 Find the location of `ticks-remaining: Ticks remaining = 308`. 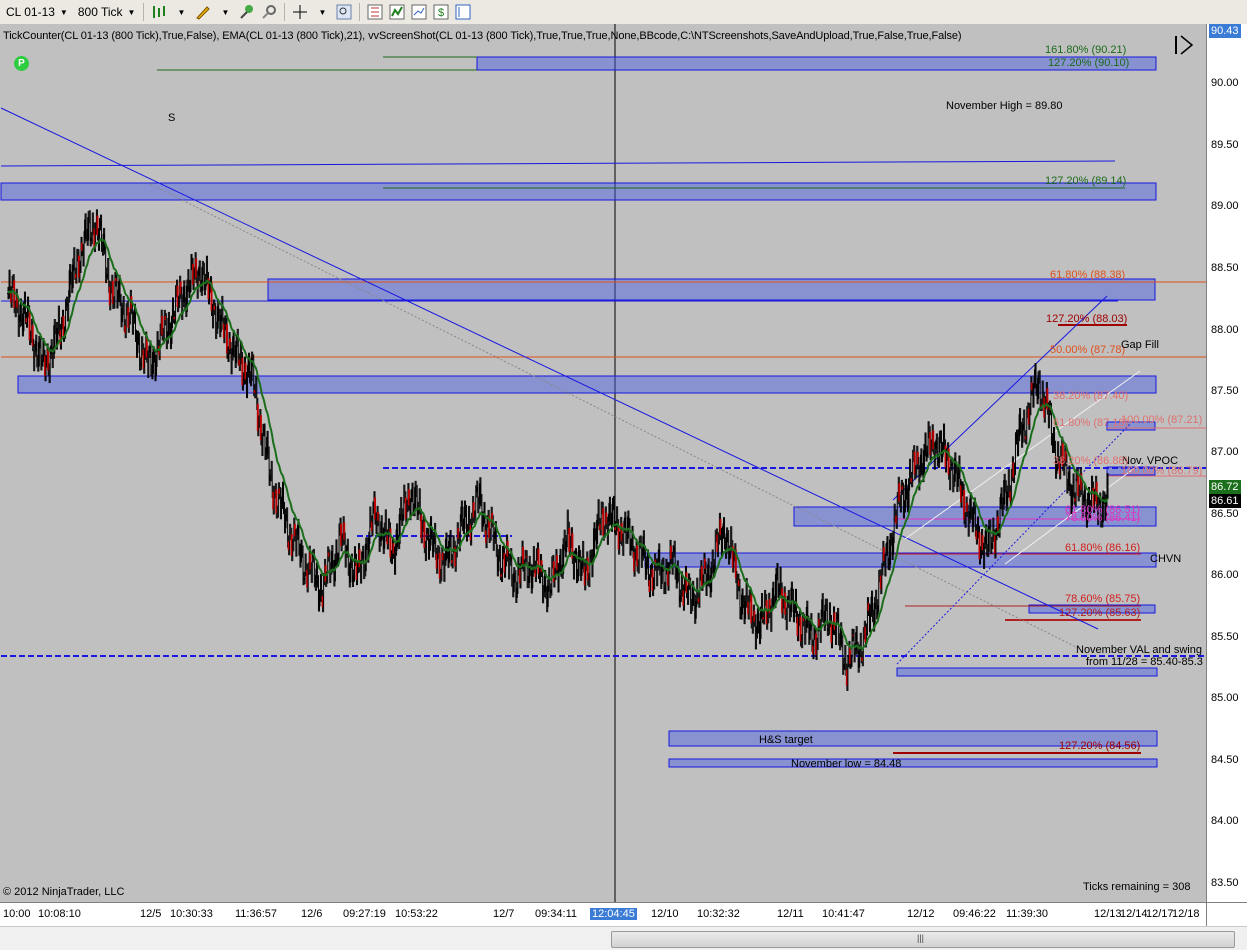

ticks-remaining: Ticks remaining = 308 is located at coordinates (1137, 887).